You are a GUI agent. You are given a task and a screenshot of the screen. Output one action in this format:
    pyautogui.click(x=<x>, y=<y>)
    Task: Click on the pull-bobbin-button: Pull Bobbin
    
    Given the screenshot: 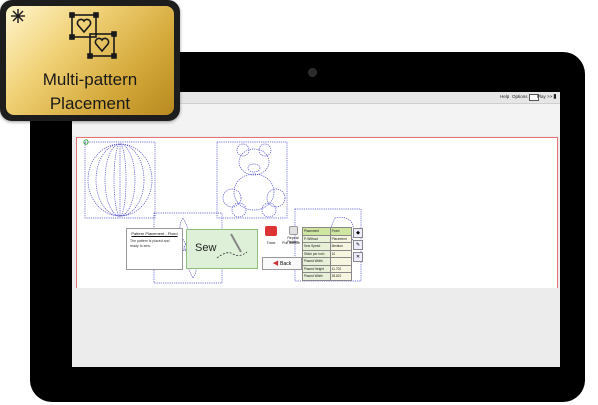 What is the action you would take?
    pyautogui.click(x=291, y=243)
    